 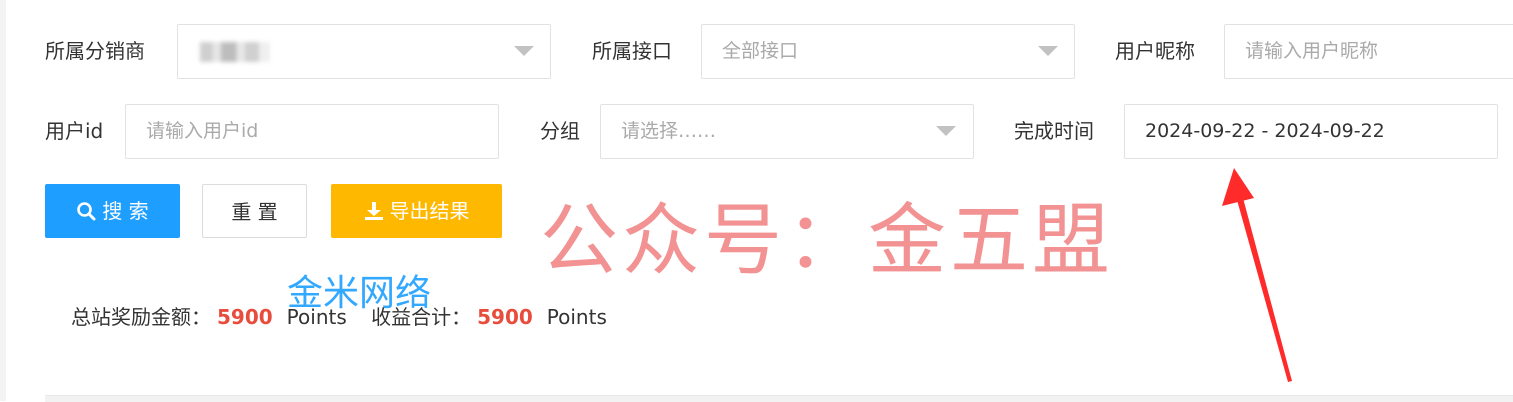 I want to click on annotation-arrow-icon, so click(x=1257, y=275).